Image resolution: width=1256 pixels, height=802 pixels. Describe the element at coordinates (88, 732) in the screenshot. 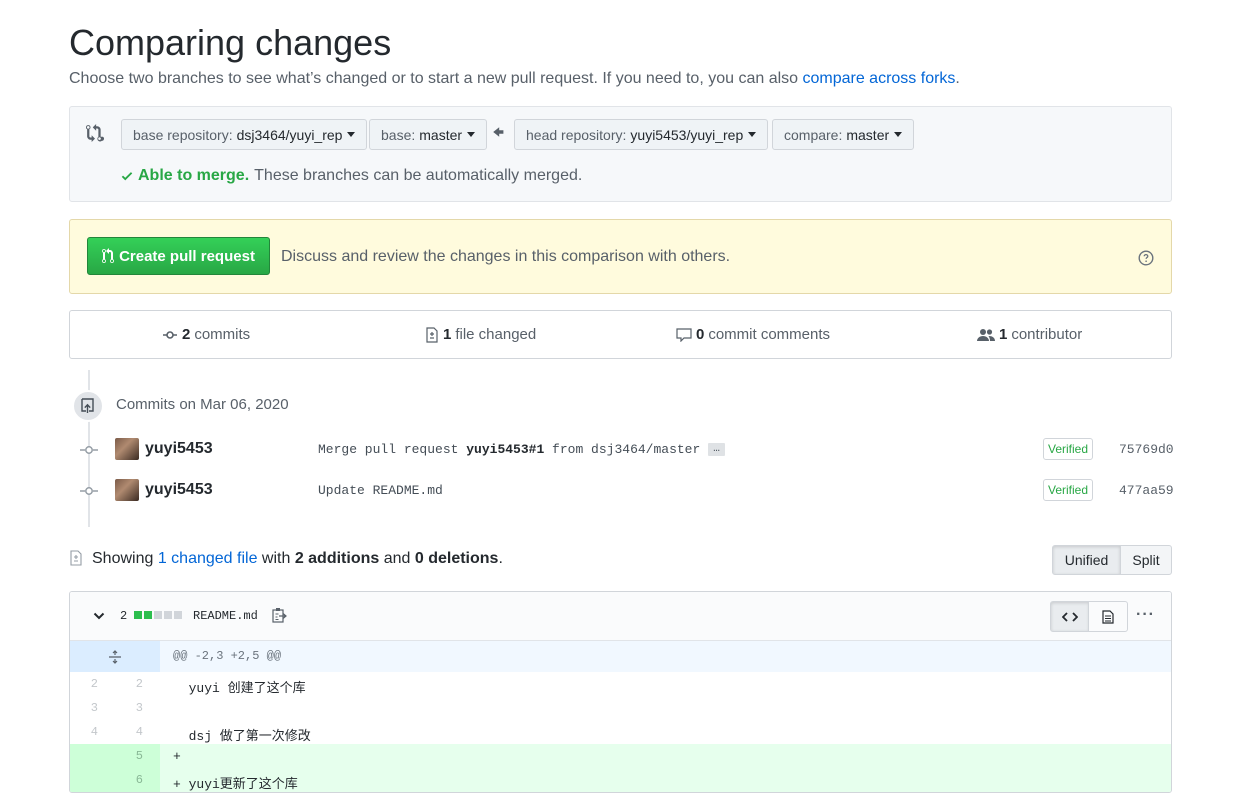

I see `old-line-number: 4` at that location.